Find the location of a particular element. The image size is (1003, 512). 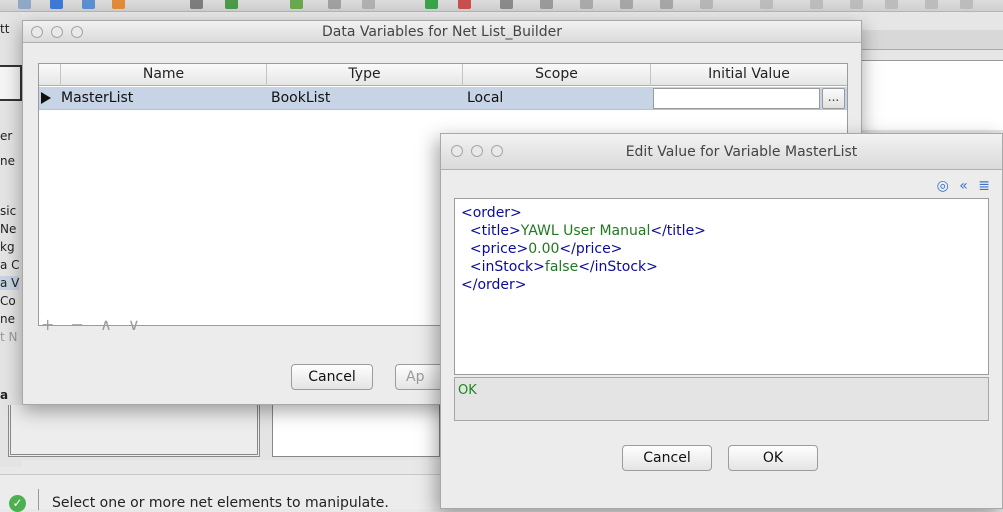

column-header-type: Type is located at coordinates (365, 75).